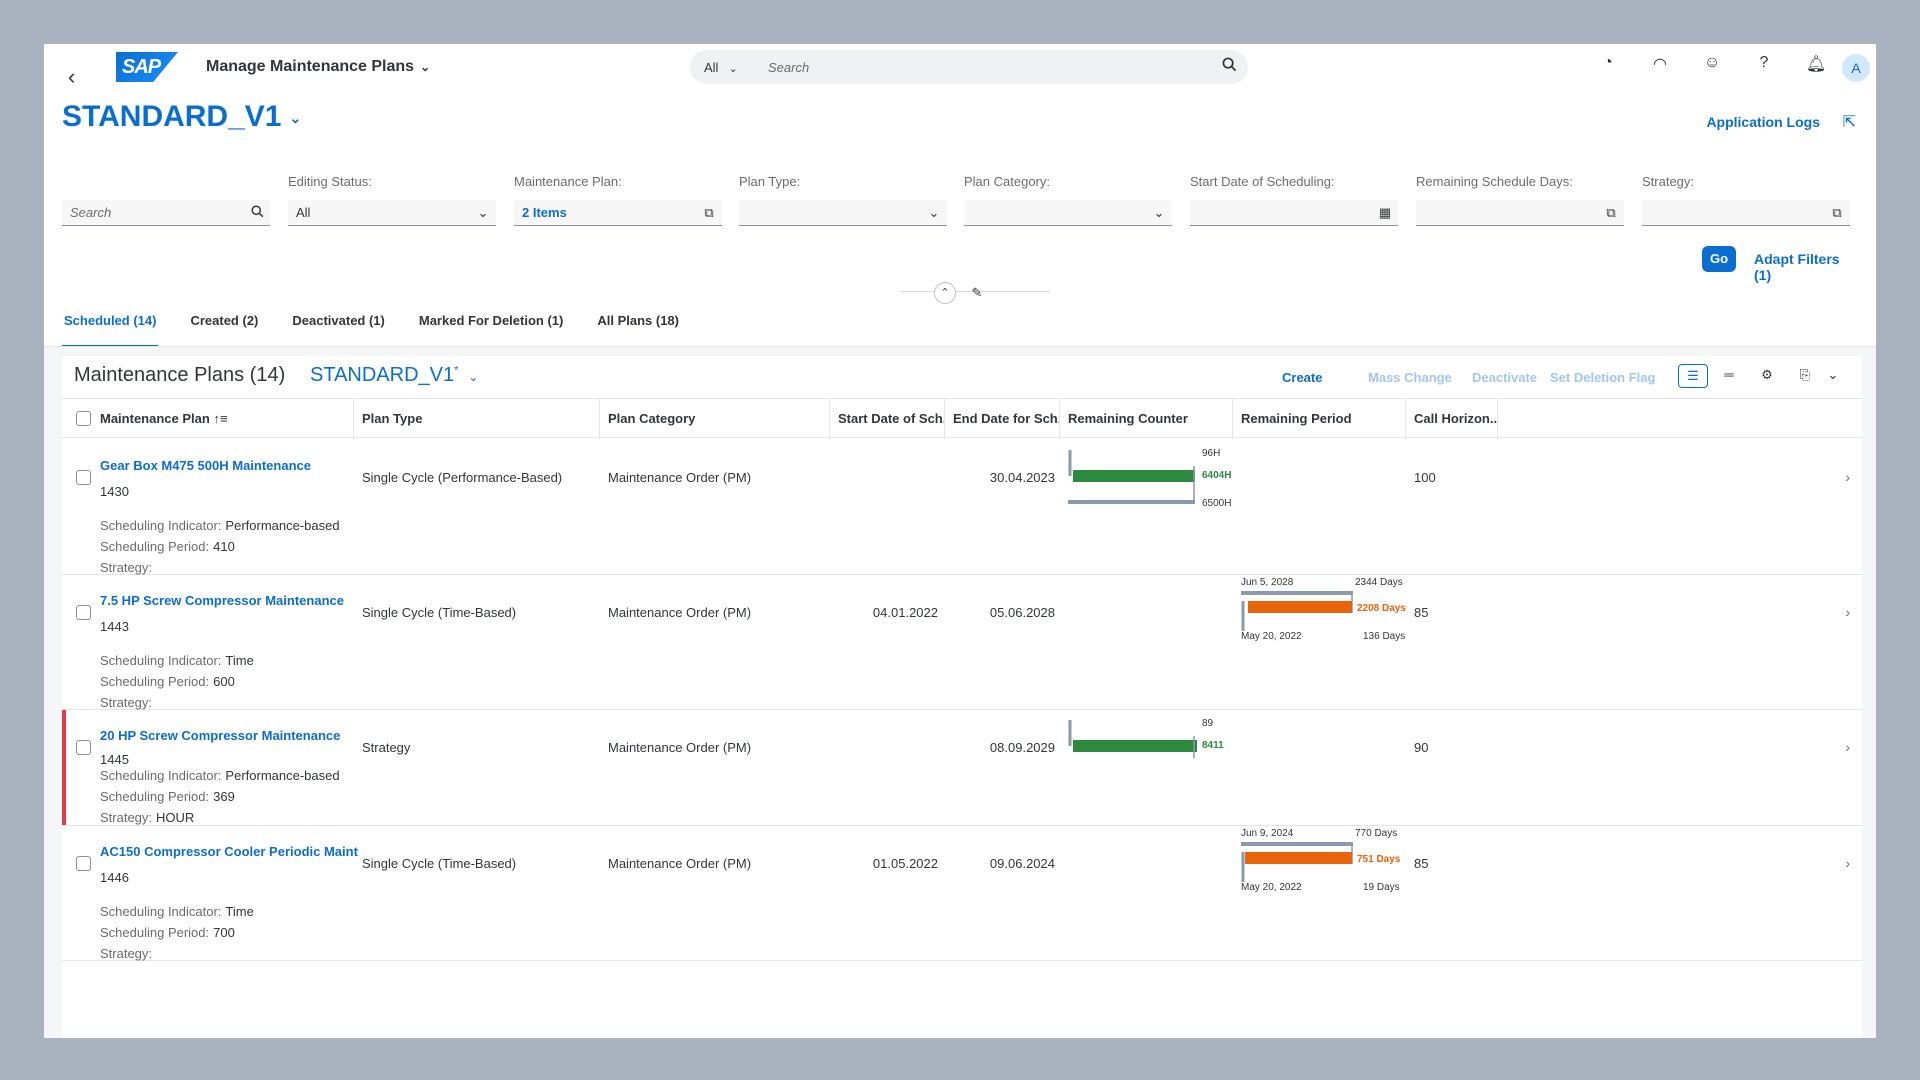 This screenshot has height=1080, width=1920. What do you see at coordinates (618, 213) in the screenshot?
I see `filter-field: 2 Items ⧉` at bounding box center [618, 213].